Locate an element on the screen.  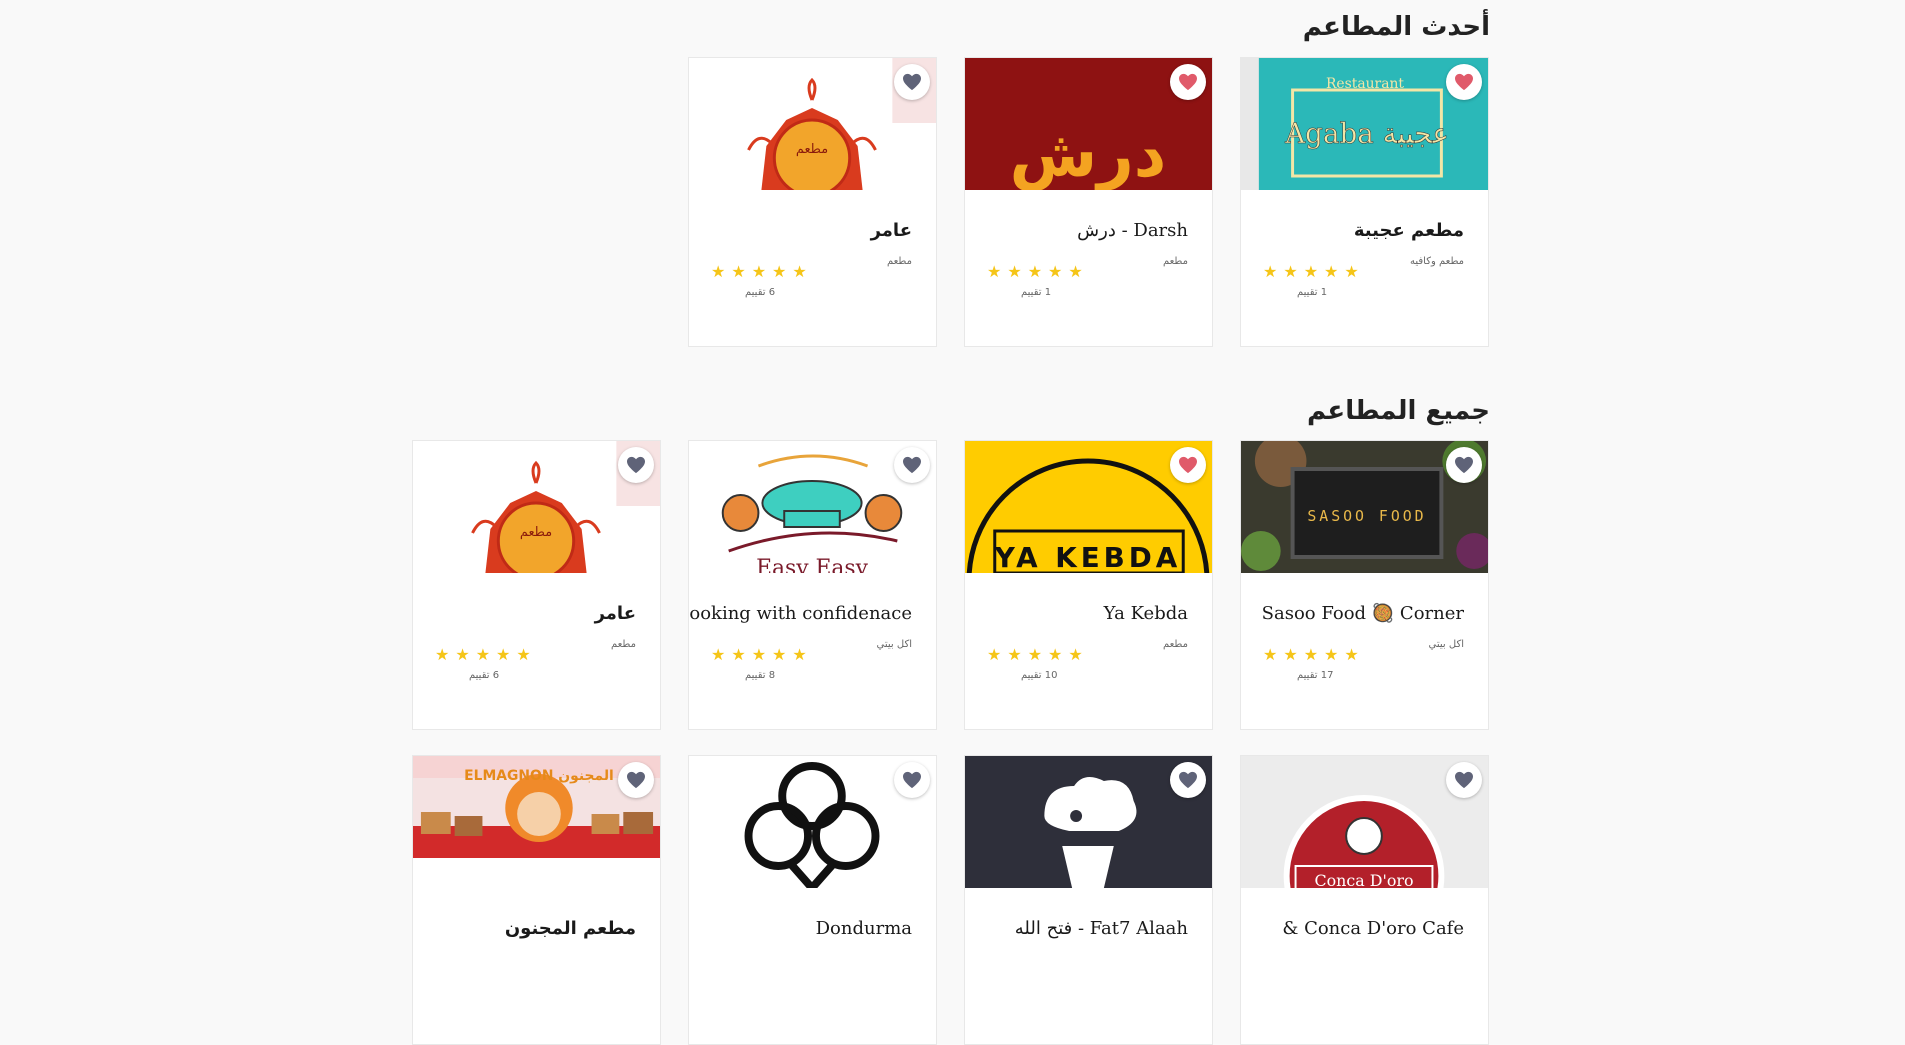
logo-text: YA KEBDA is located at coordinates (1088, 557).